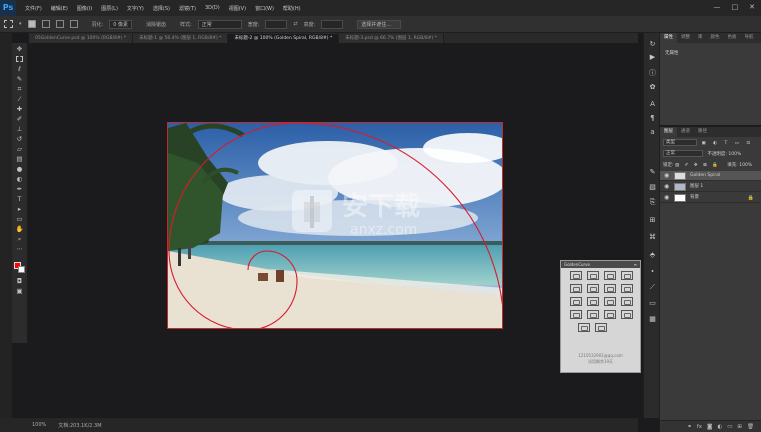 Image resolution: width=761 pixels, height=432 pixels. What do you see at coordinates (39, 425) in the screenshot?
I see `zoom-level: 100%` at bounding box center [39, 425].